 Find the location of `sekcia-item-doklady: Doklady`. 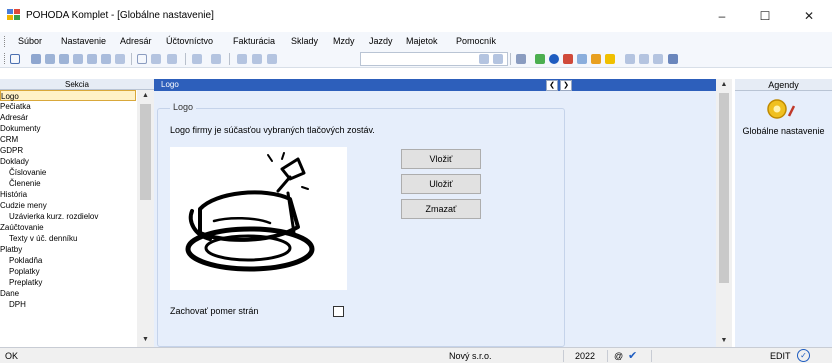

sekcia-item-doklady: Doklady is located at coordinates (68, 161).